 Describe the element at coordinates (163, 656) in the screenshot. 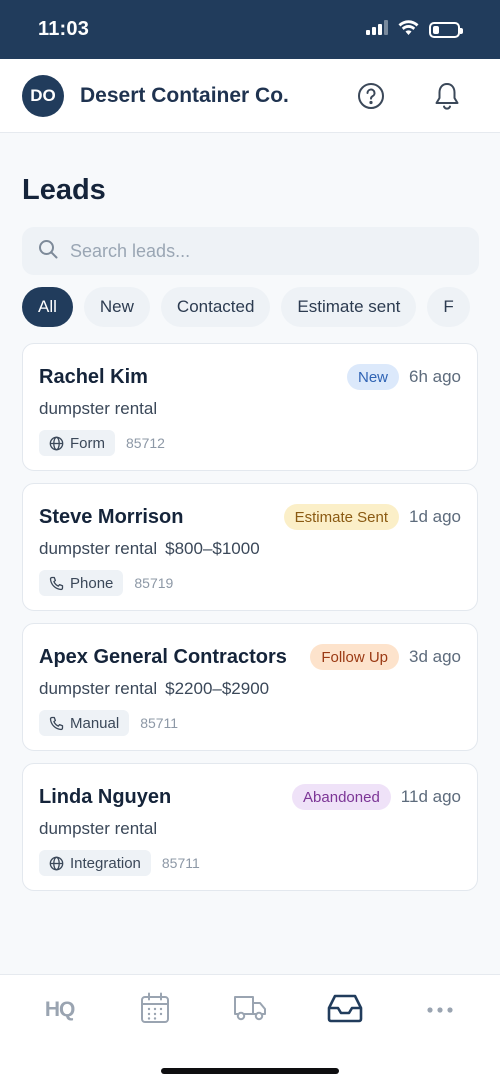

I see `lead-name: Apex General Contractors` at that location.